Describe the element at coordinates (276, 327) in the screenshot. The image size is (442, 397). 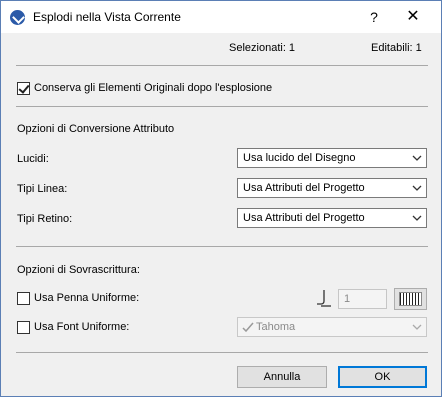
I see `font-value: Tahoma` at that location.